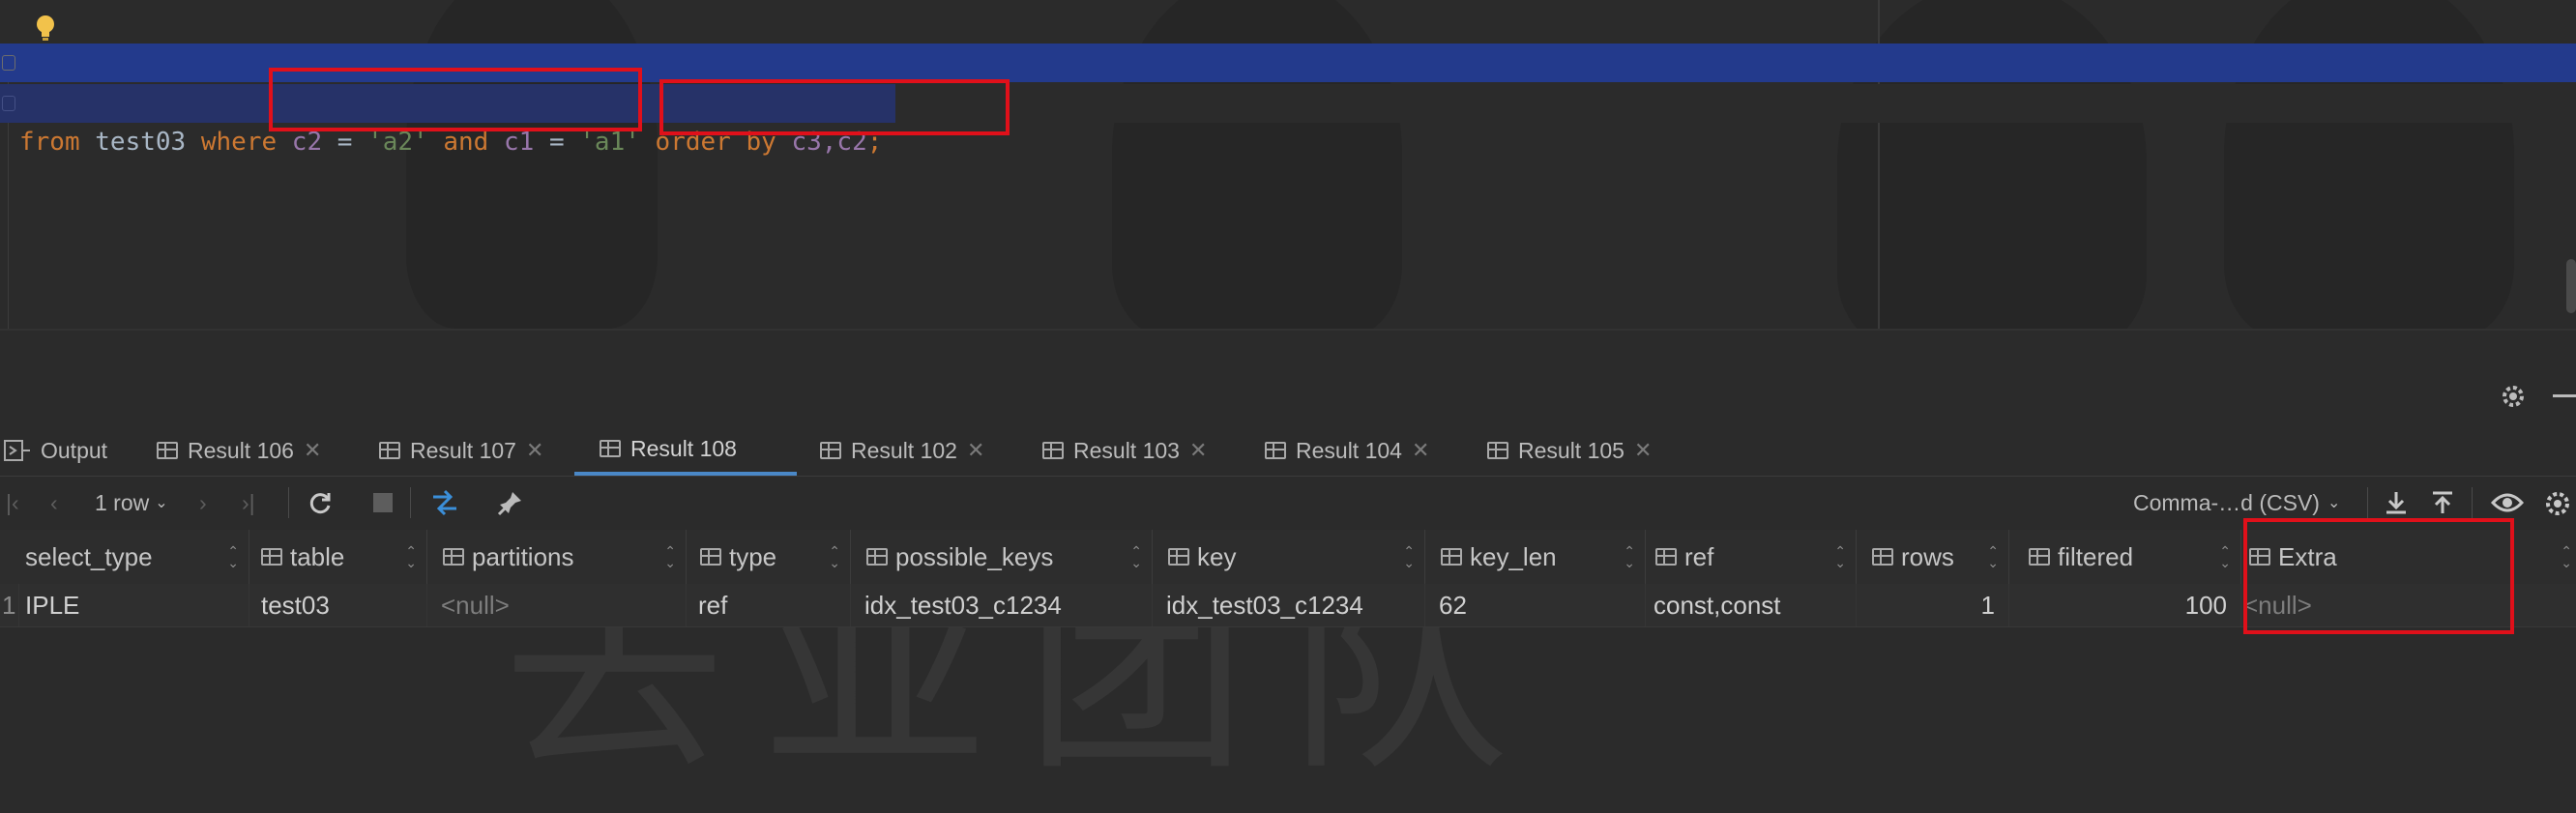 This screenshot has width=2576, height=813. What do you see at coordinates (1751, 605) in the screenshot?
I see `cell-ref: const,const` at bounding box center [1751, 605].